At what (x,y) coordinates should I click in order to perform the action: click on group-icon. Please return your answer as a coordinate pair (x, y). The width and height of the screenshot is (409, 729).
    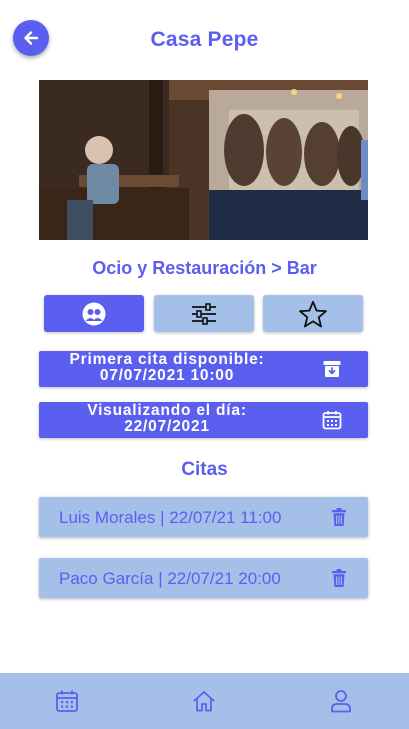
    Looking at the image, I should click on (94, 313).